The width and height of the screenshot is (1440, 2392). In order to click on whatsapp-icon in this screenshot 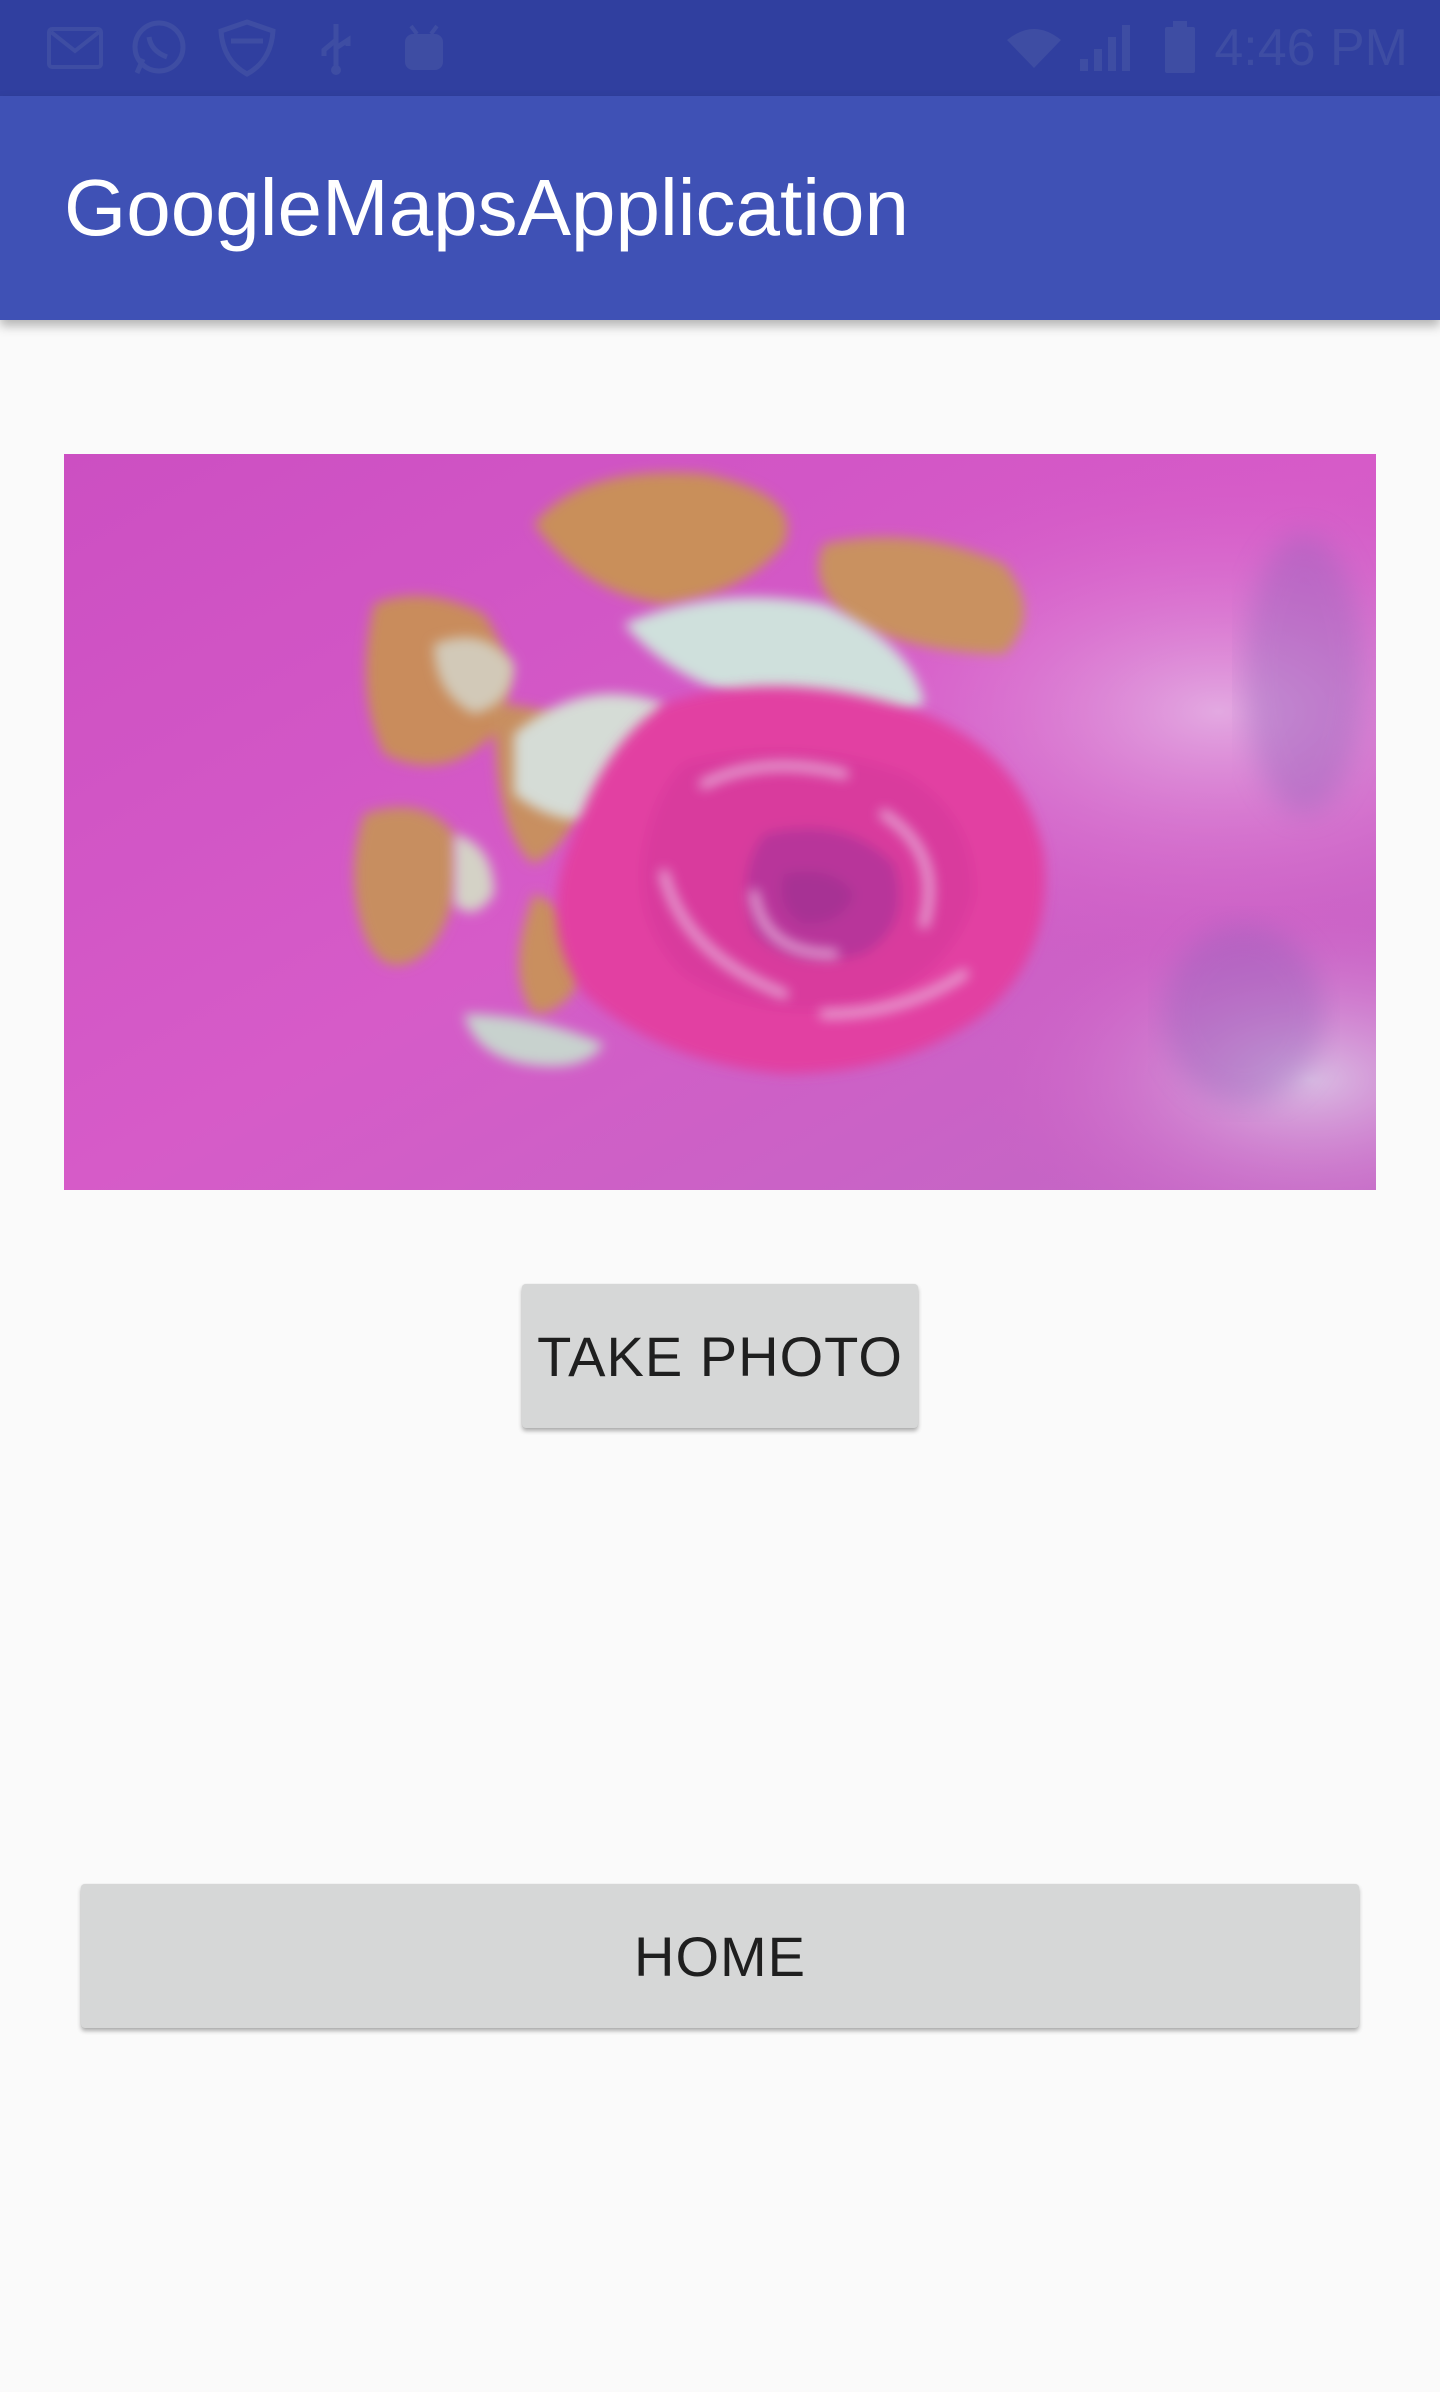, I will do `click(158, 47)`.